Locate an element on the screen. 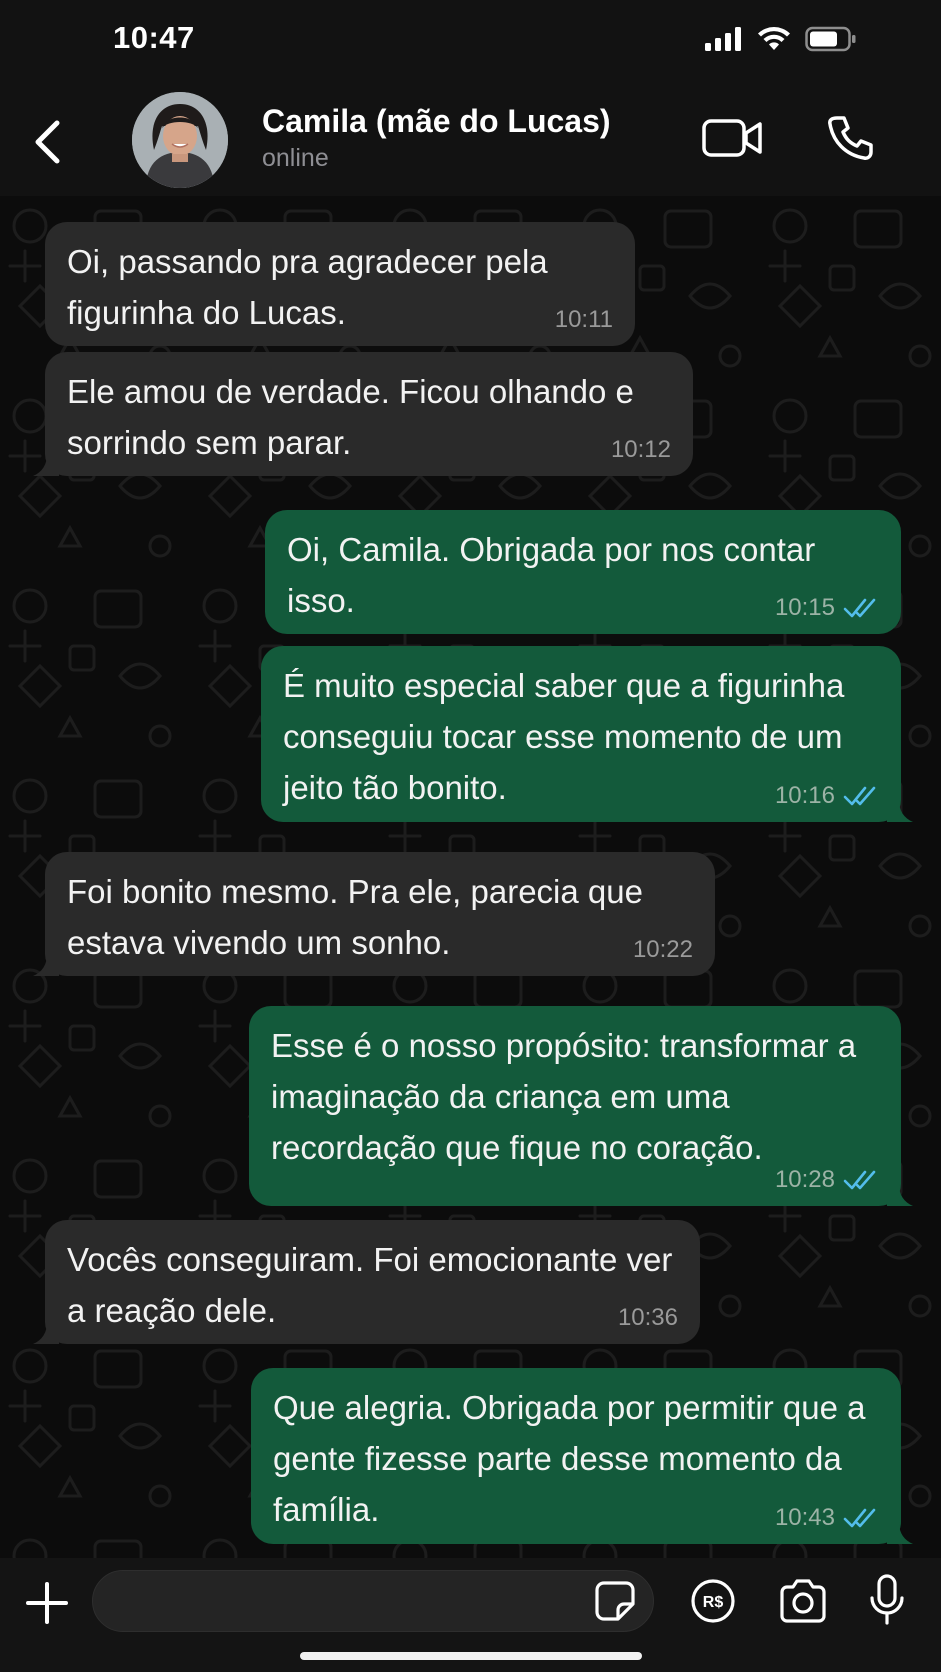 This screenshot has height=1672, width=941. contact-status: online is located at coordinates (295, 158).